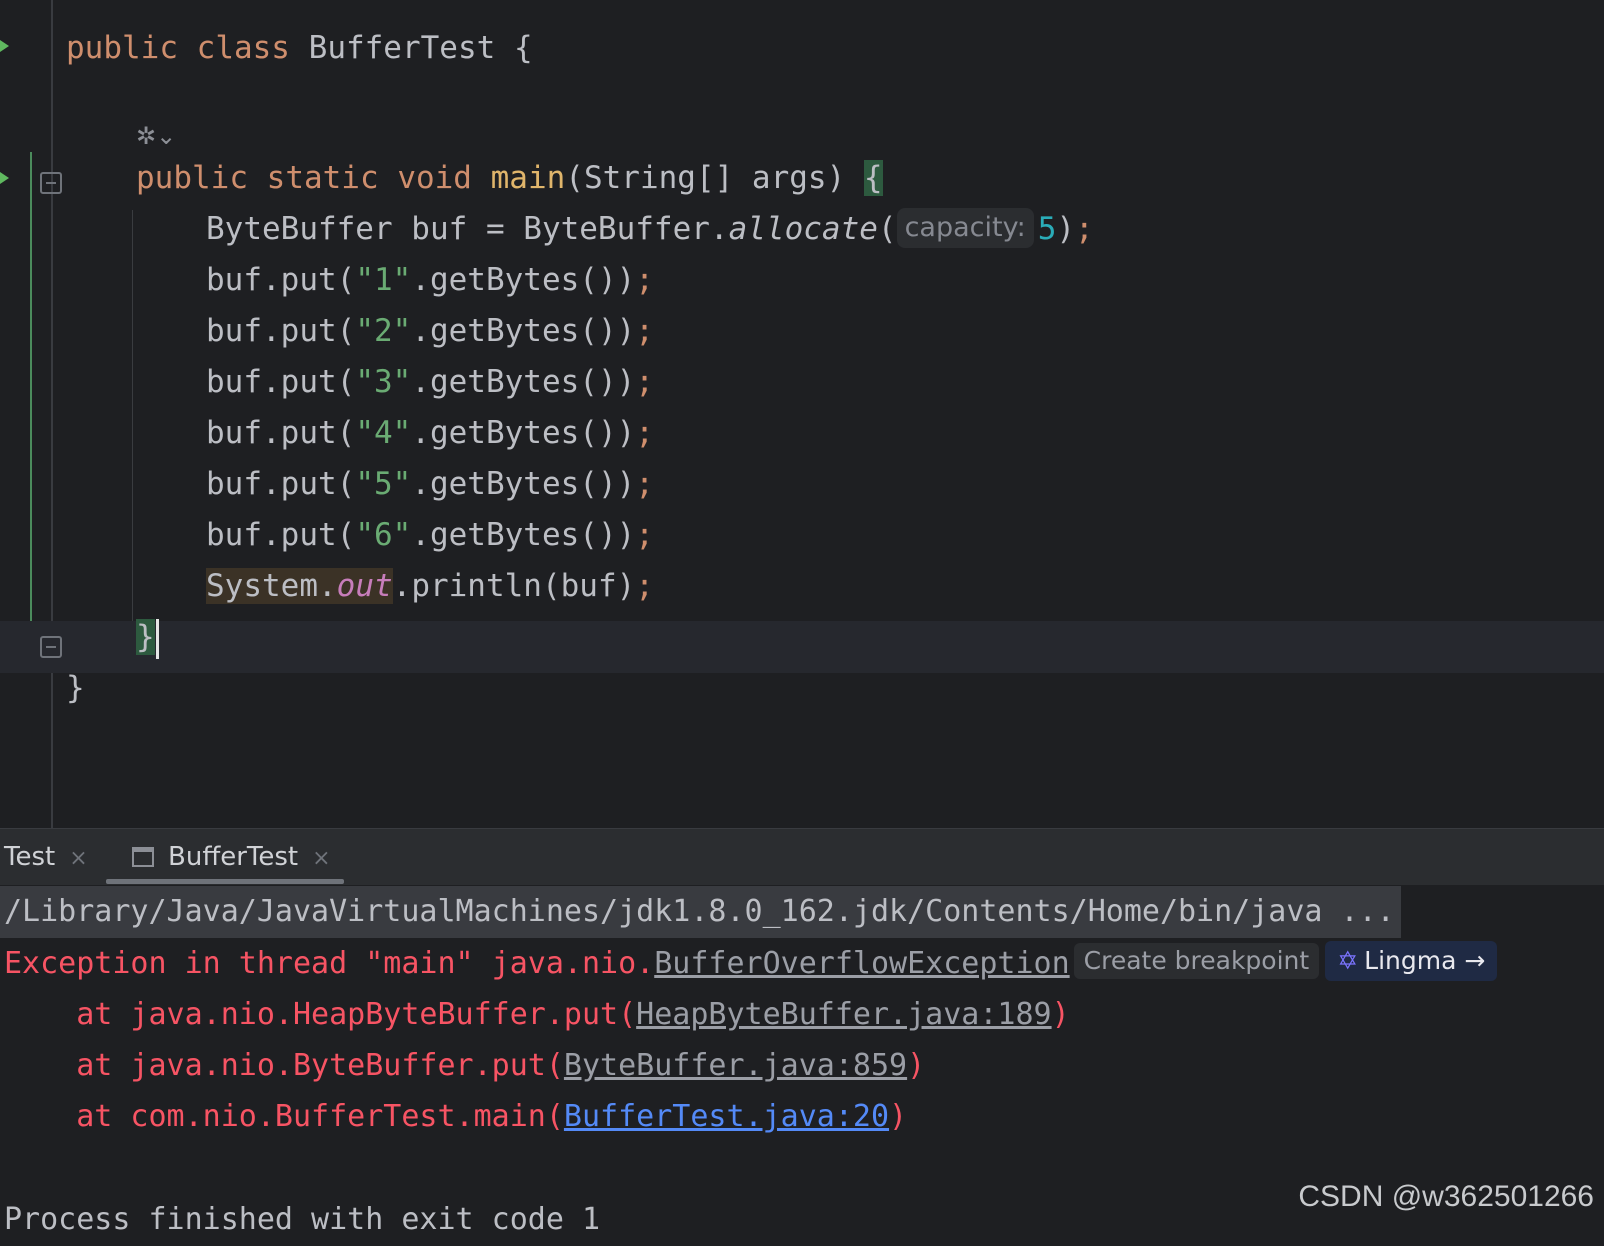  I want to click on brace-match: {, so click(873, 178).